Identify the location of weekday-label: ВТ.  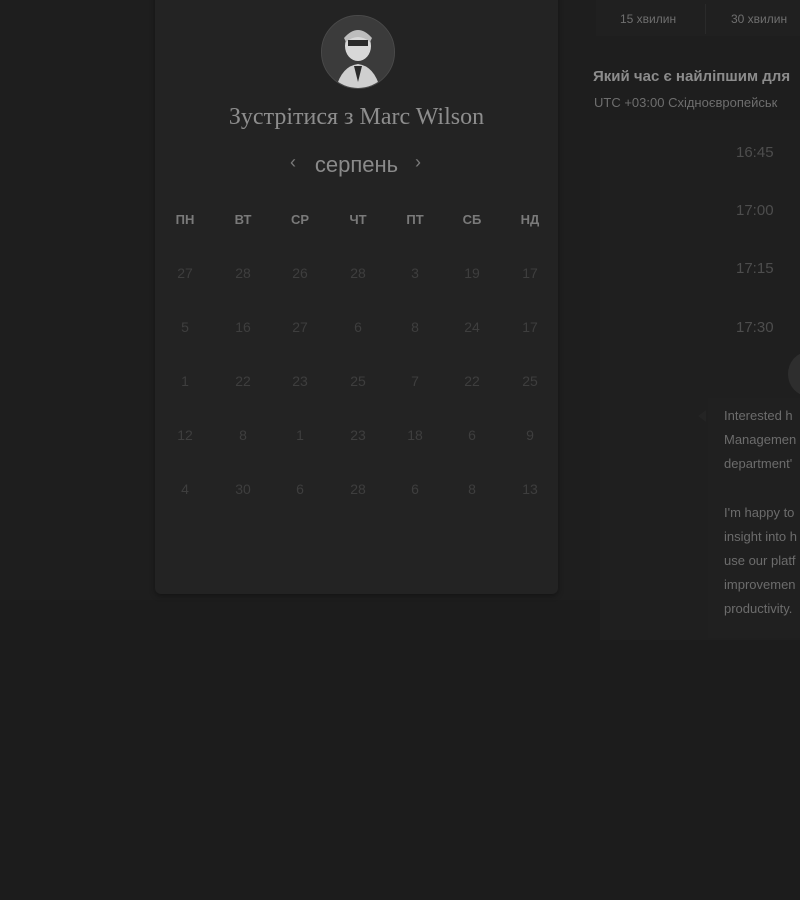
(243, 219).